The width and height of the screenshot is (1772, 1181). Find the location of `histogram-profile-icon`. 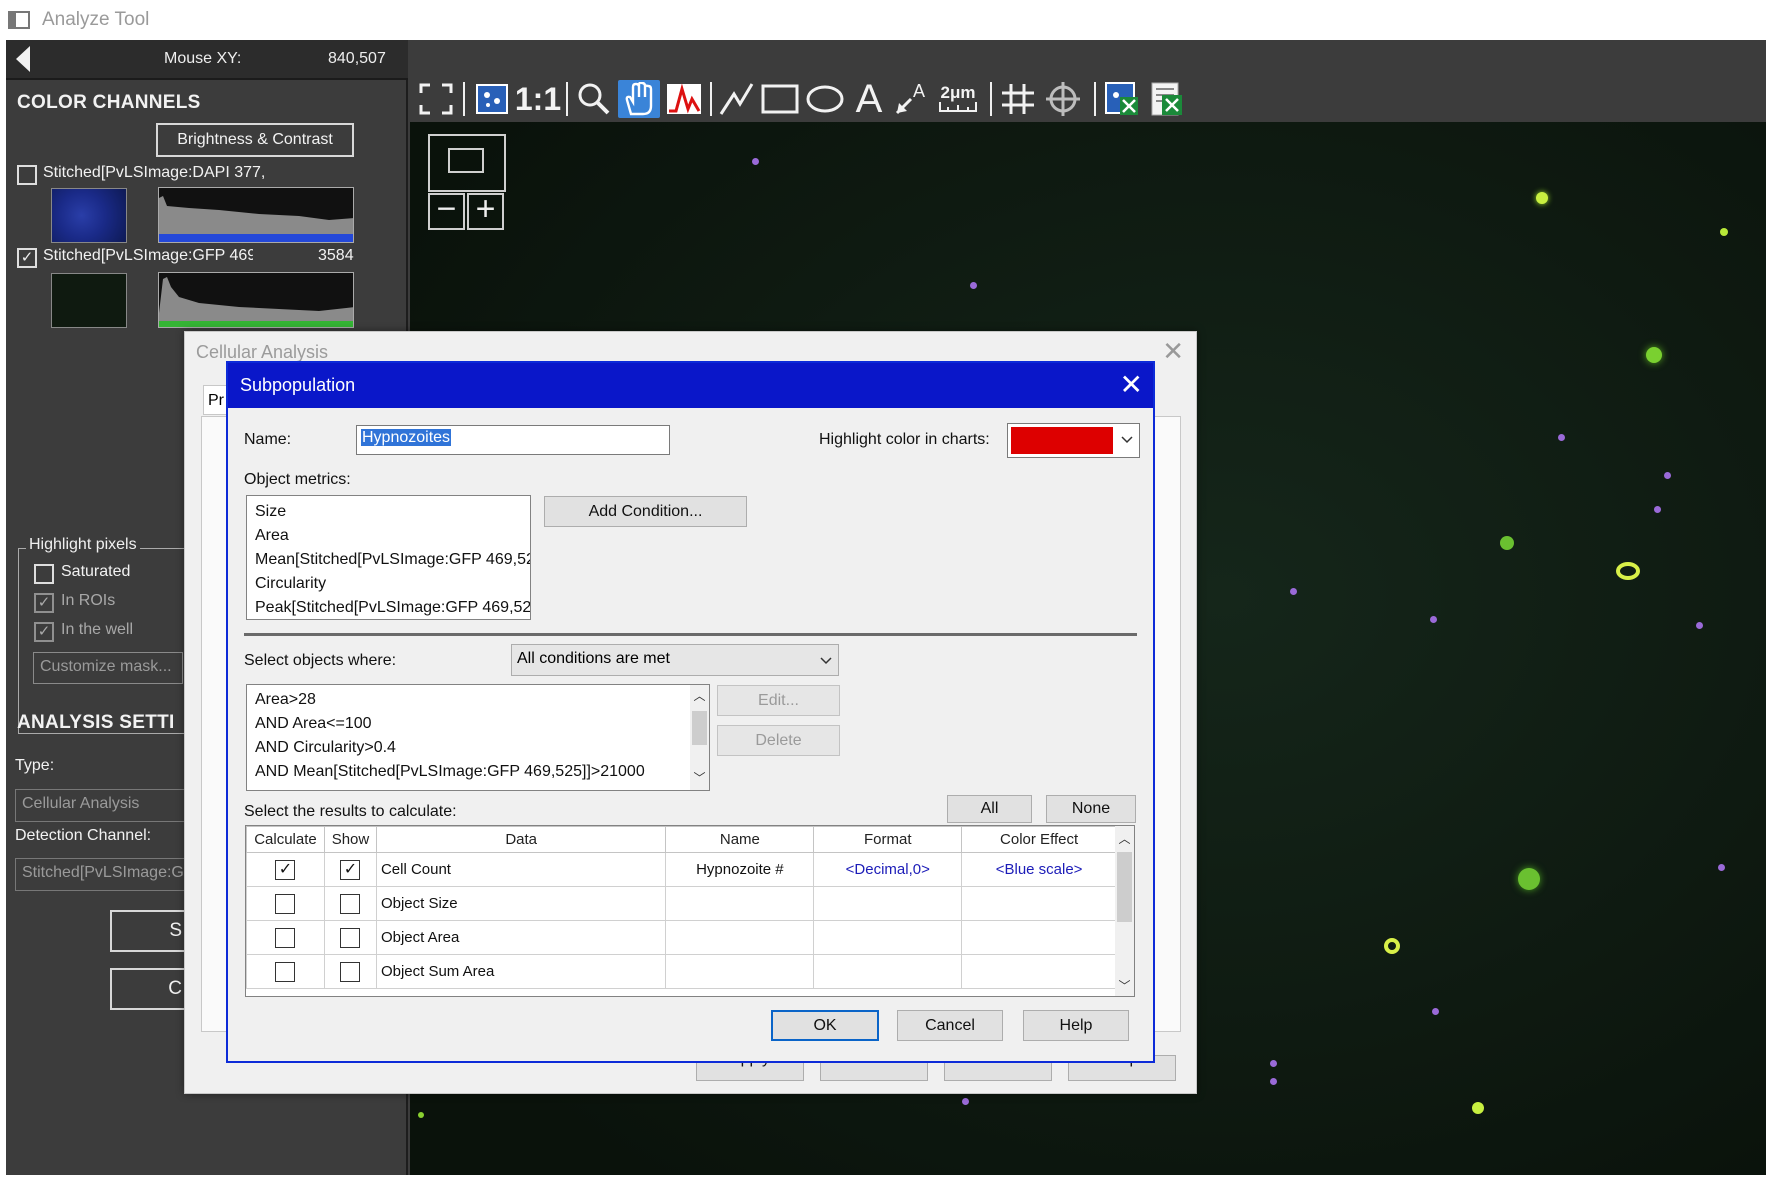

histogram-profile-icon is located at coordinates (684, 99).